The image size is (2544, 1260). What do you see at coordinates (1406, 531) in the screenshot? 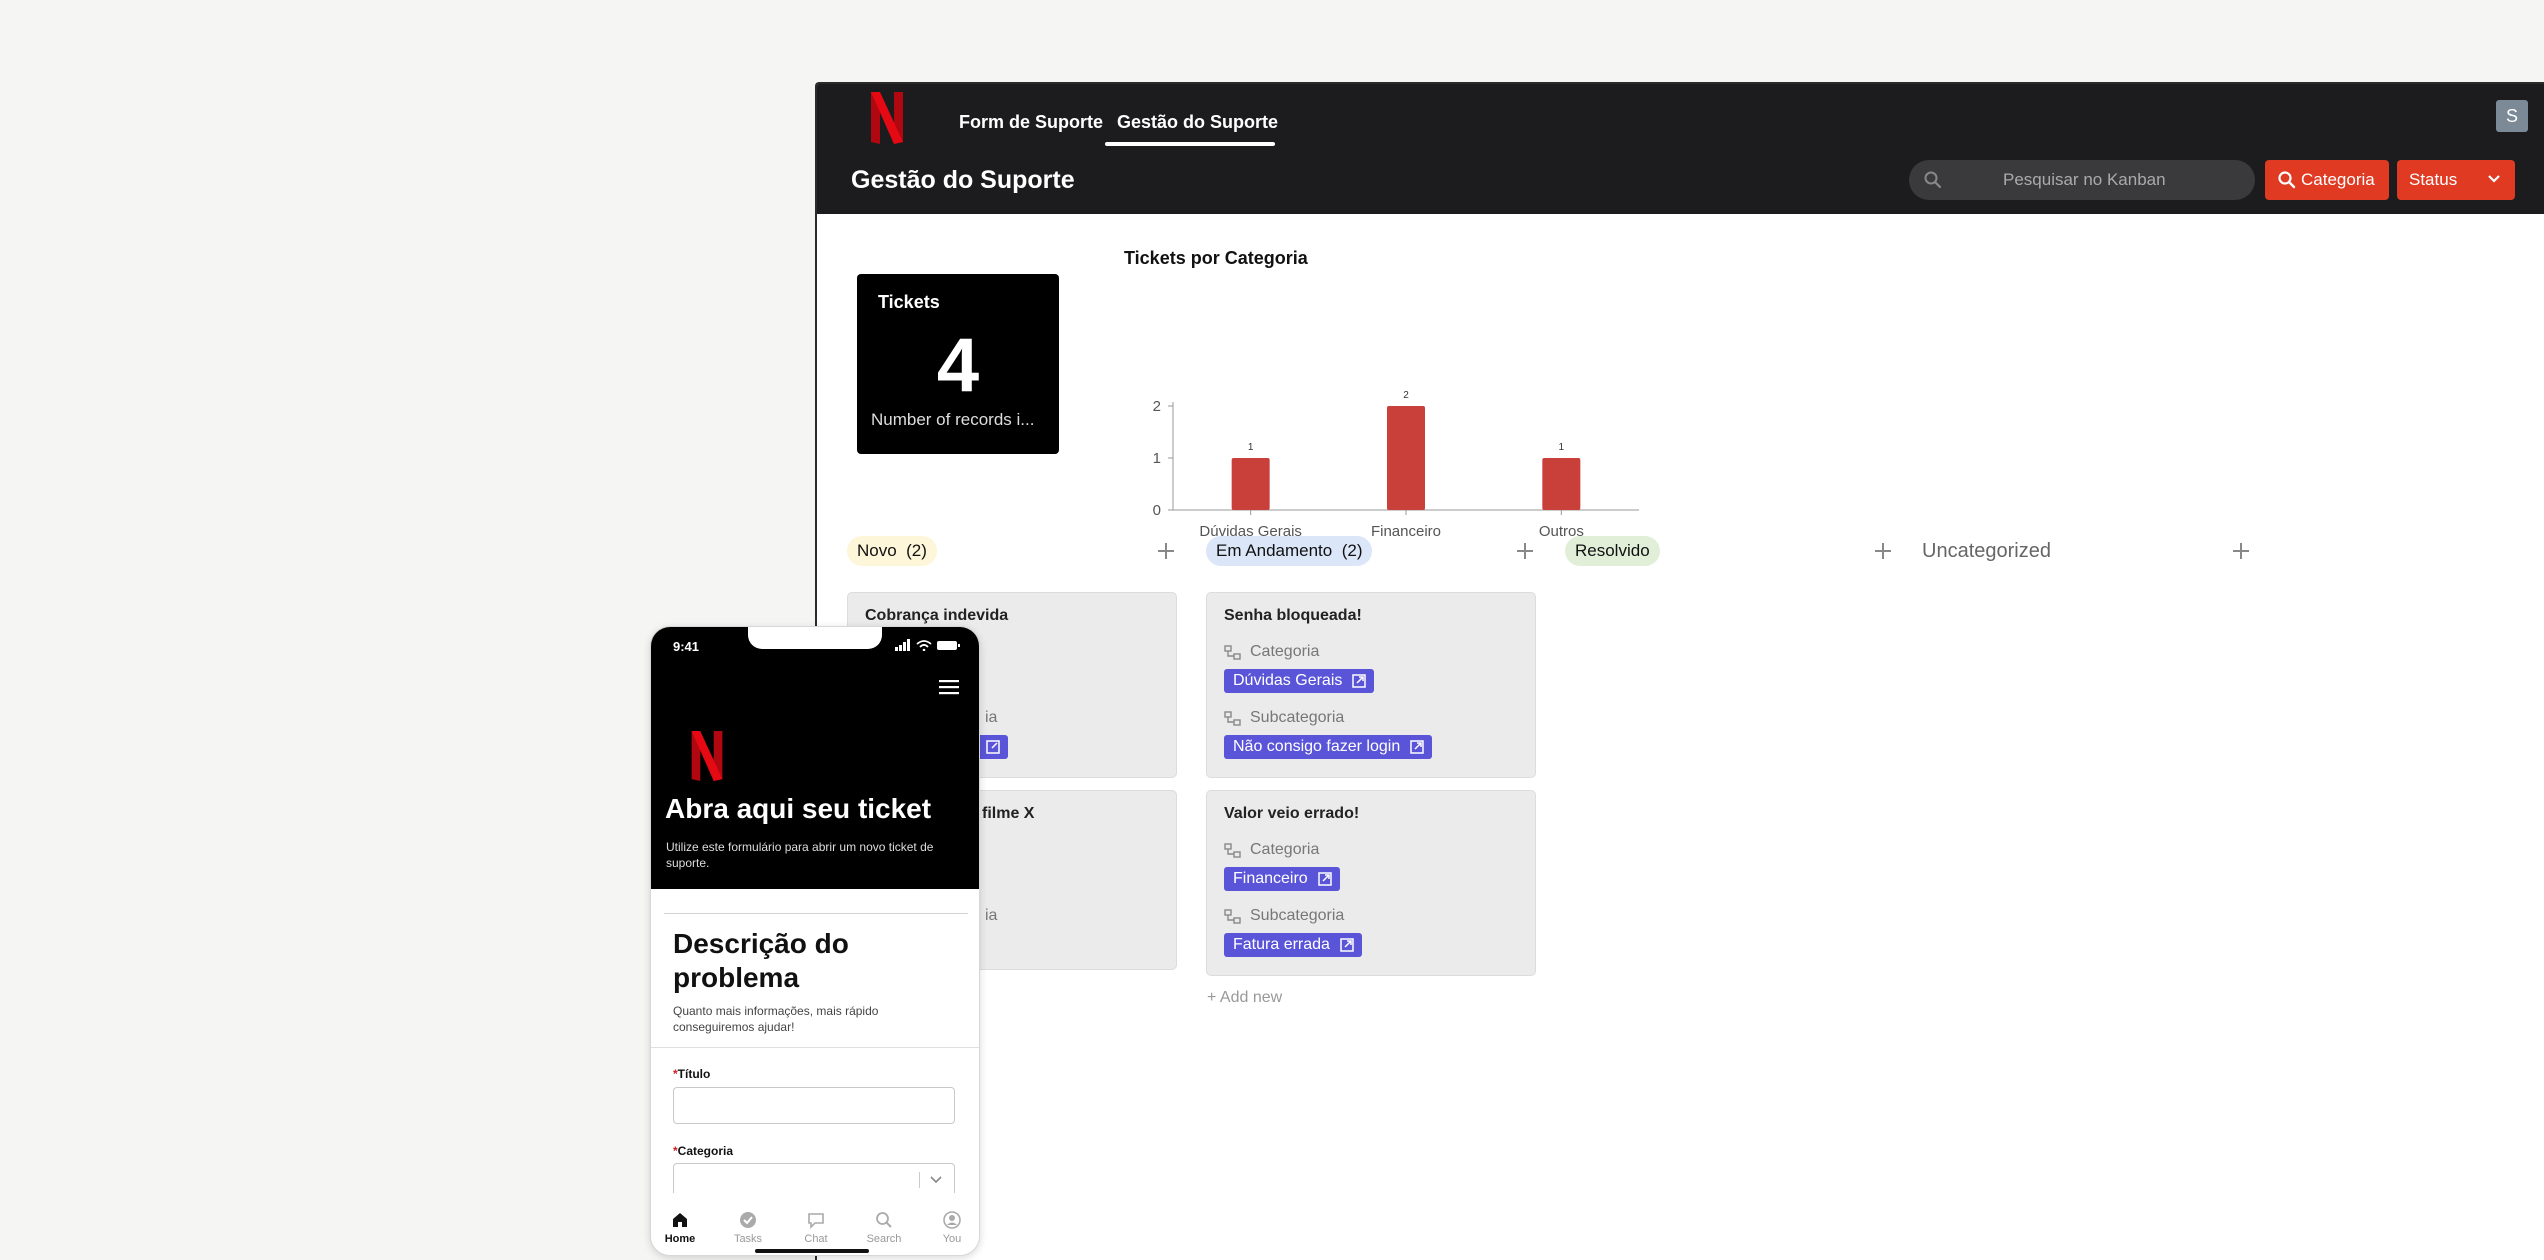
I see `x-tick-label: Financeiro` at bounding box center [1406, 531].